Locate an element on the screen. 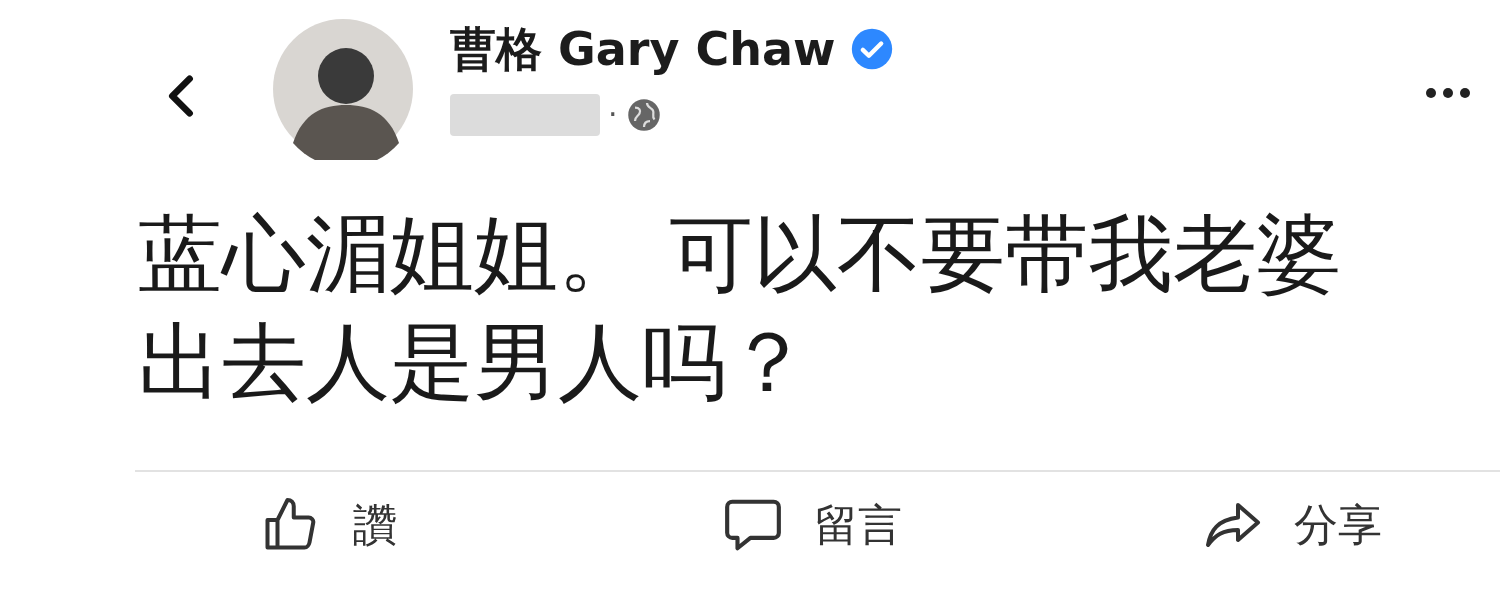 This screenshot has height=593, width=1500. globe-icon is located at coordinates (643, 115).